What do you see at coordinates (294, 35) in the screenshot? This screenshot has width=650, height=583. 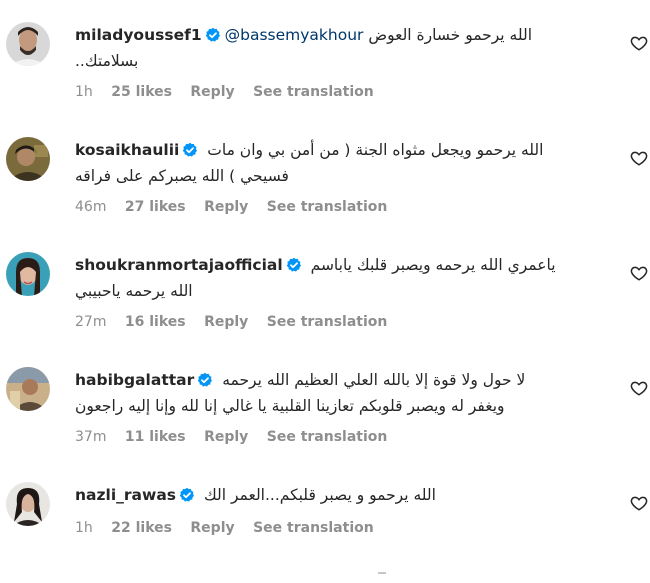 I see `comment-mention-link: @bassemyakhour` at bounding box center [294, 35].